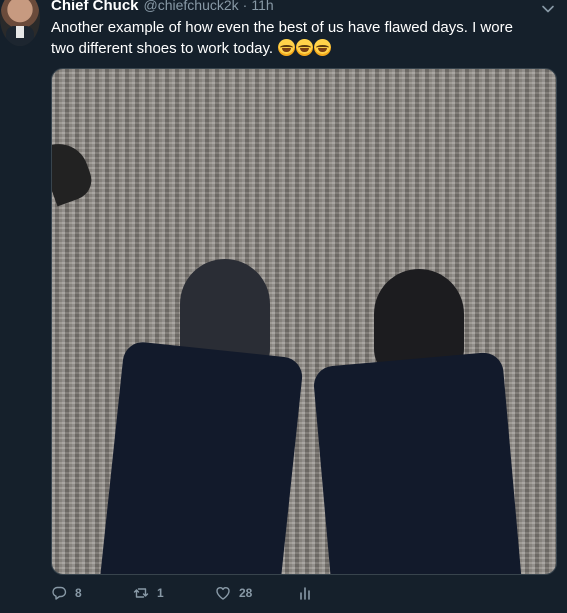 This screenshot has height=613, width=567. Describe the element at coordinates (20, 23) in the screenshot. I see `avatar` at that location.